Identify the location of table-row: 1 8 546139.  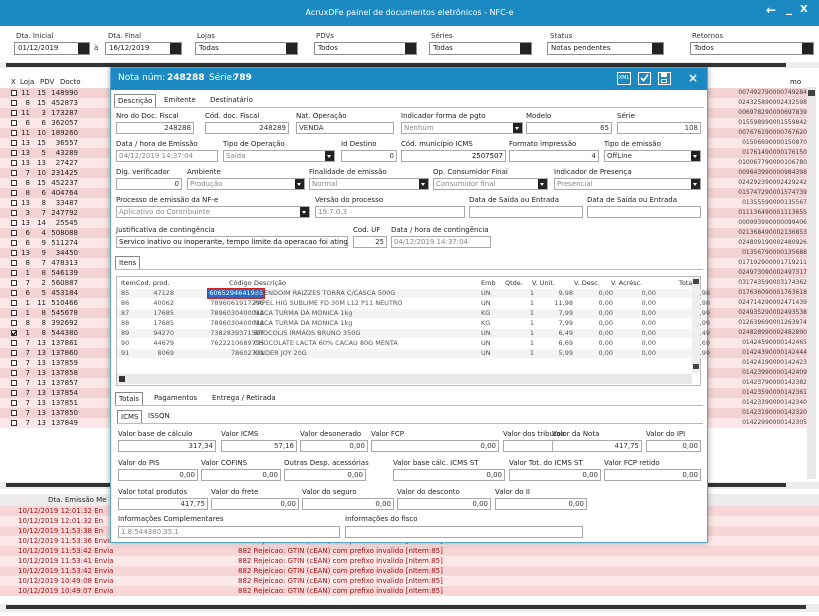
(56, 273).